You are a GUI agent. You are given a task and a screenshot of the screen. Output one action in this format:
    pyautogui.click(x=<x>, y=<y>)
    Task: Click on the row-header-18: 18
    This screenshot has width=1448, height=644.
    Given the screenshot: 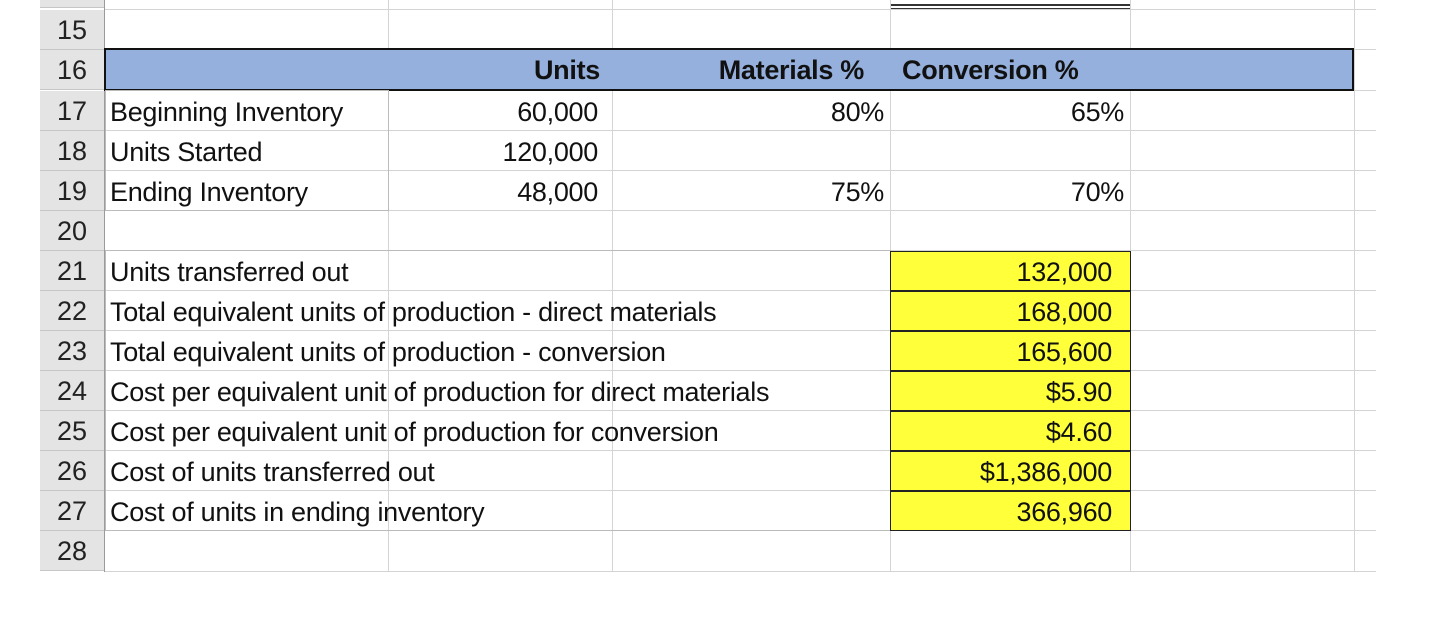 What is the action you would take?
    pyautogui.click(x=72, y=151)
    